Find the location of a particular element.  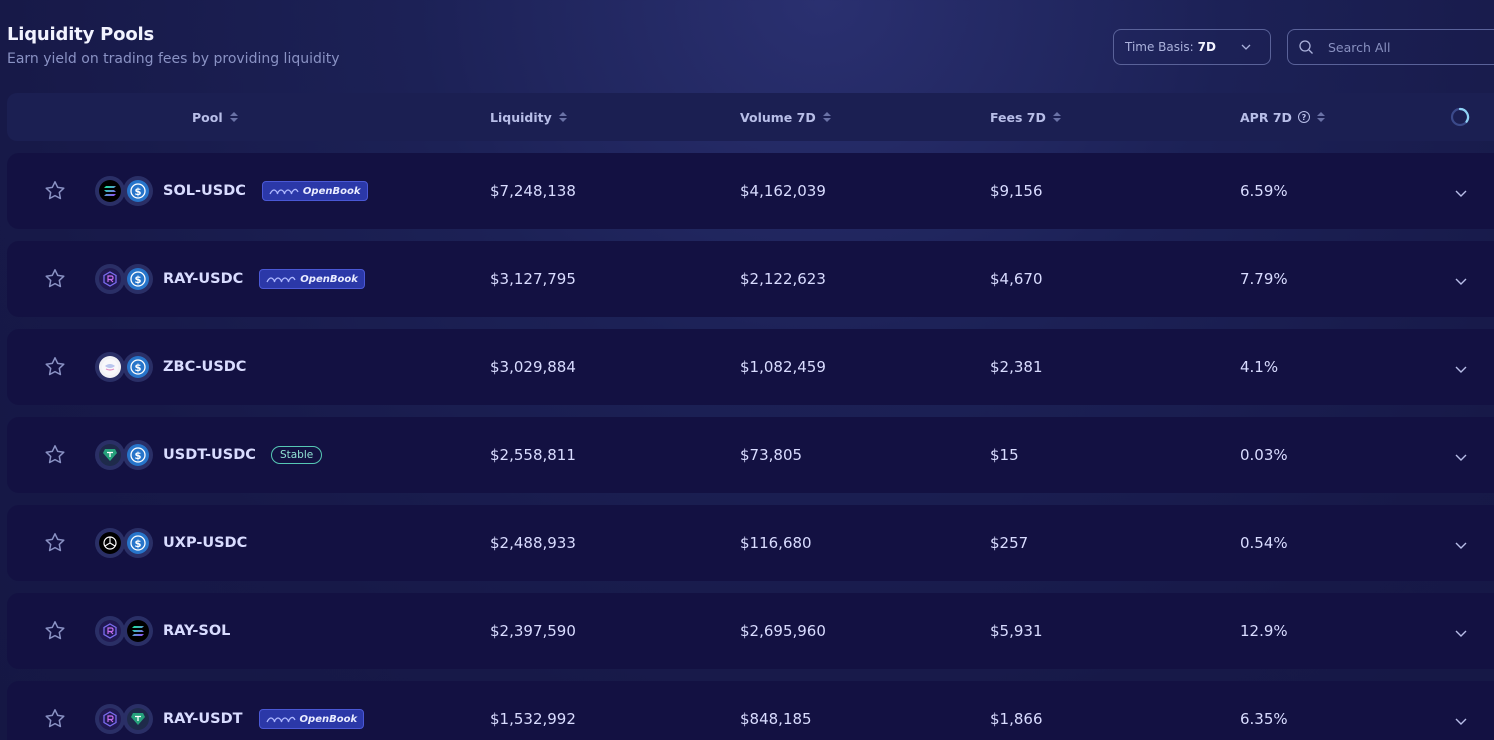

pool-name: SOL-USDC is located at coordinates (204, 191).